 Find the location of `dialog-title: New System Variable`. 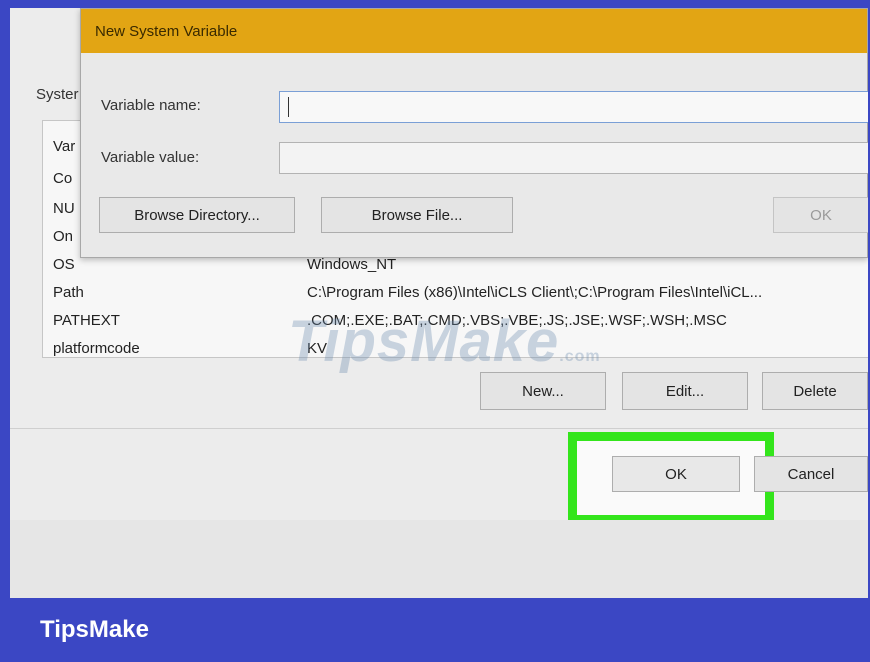

dialog-title: New System Variable is located at coordinates (166, 31).